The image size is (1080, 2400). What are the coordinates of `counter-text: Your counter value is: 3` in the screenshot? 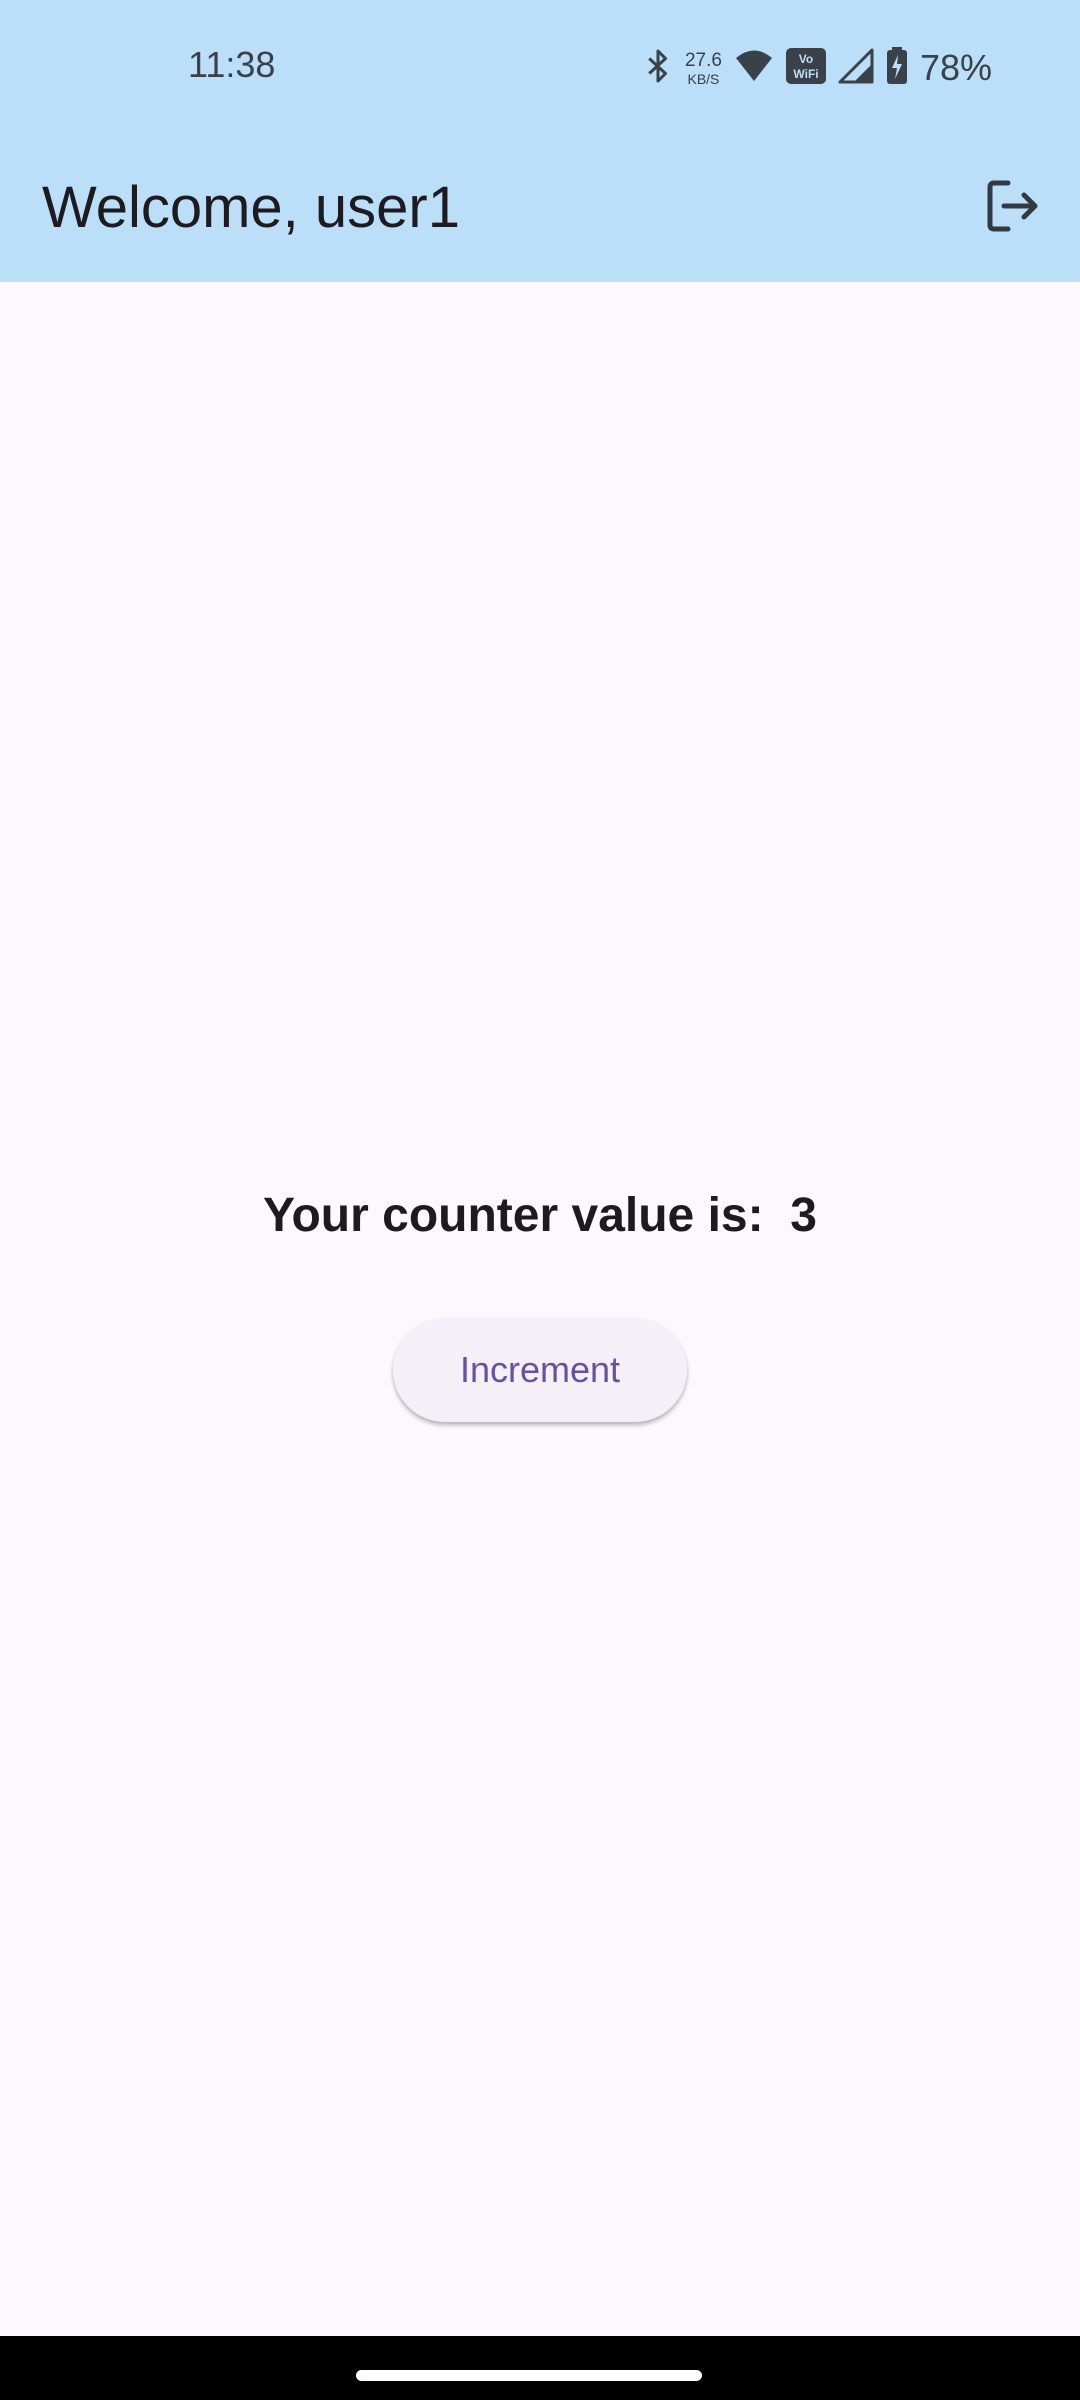 It's located at (540, 1215).